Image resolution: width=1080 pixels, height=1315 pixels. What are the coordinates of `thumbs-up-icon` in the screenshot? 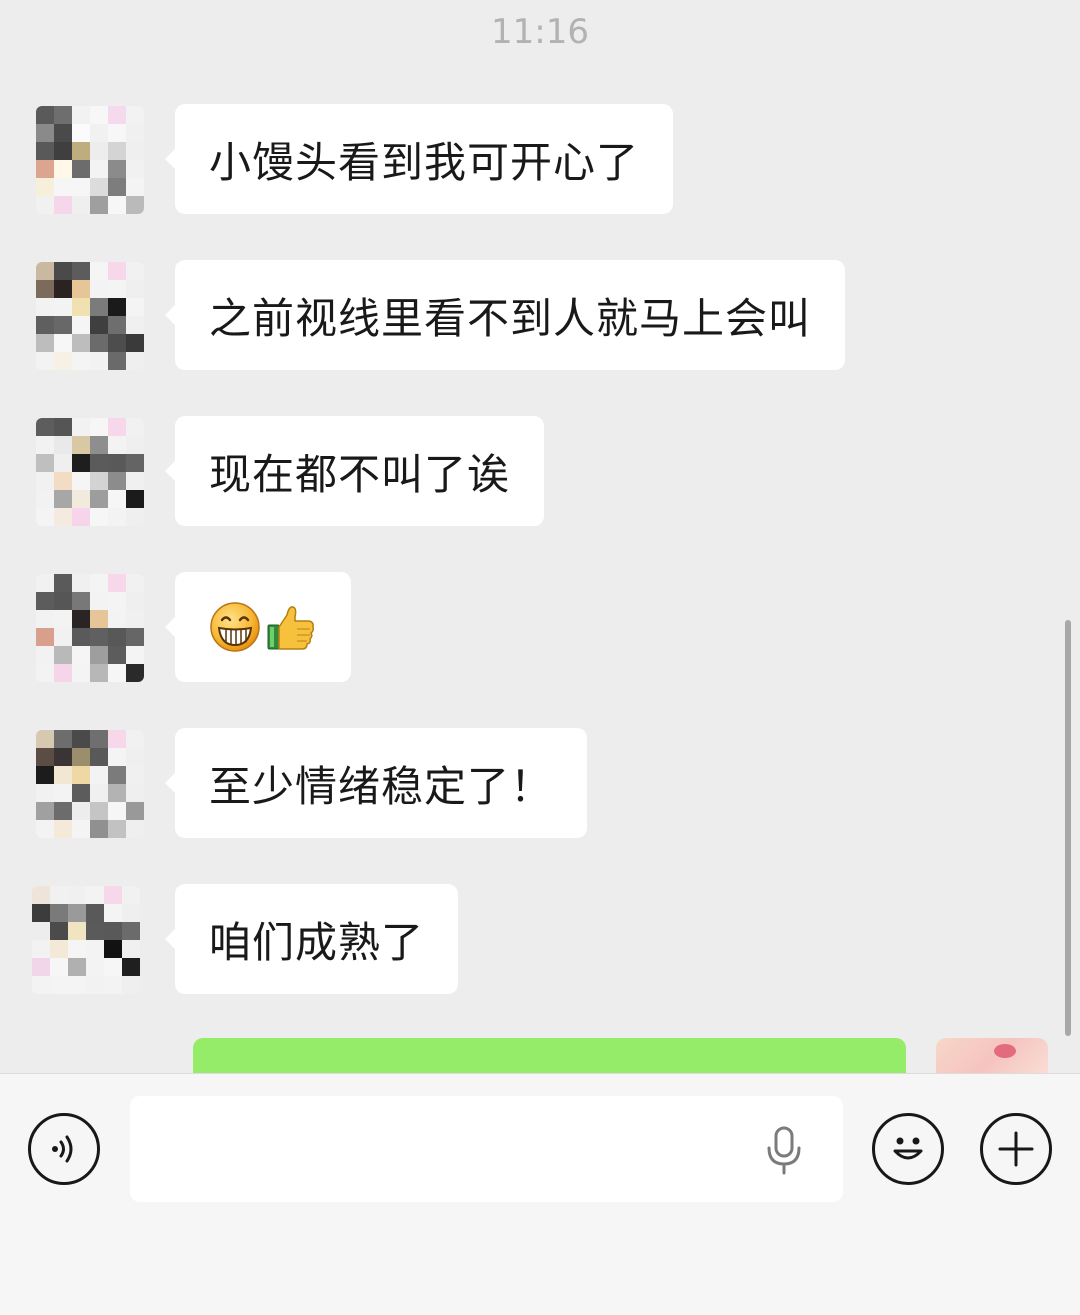 It's located at (290, 628).